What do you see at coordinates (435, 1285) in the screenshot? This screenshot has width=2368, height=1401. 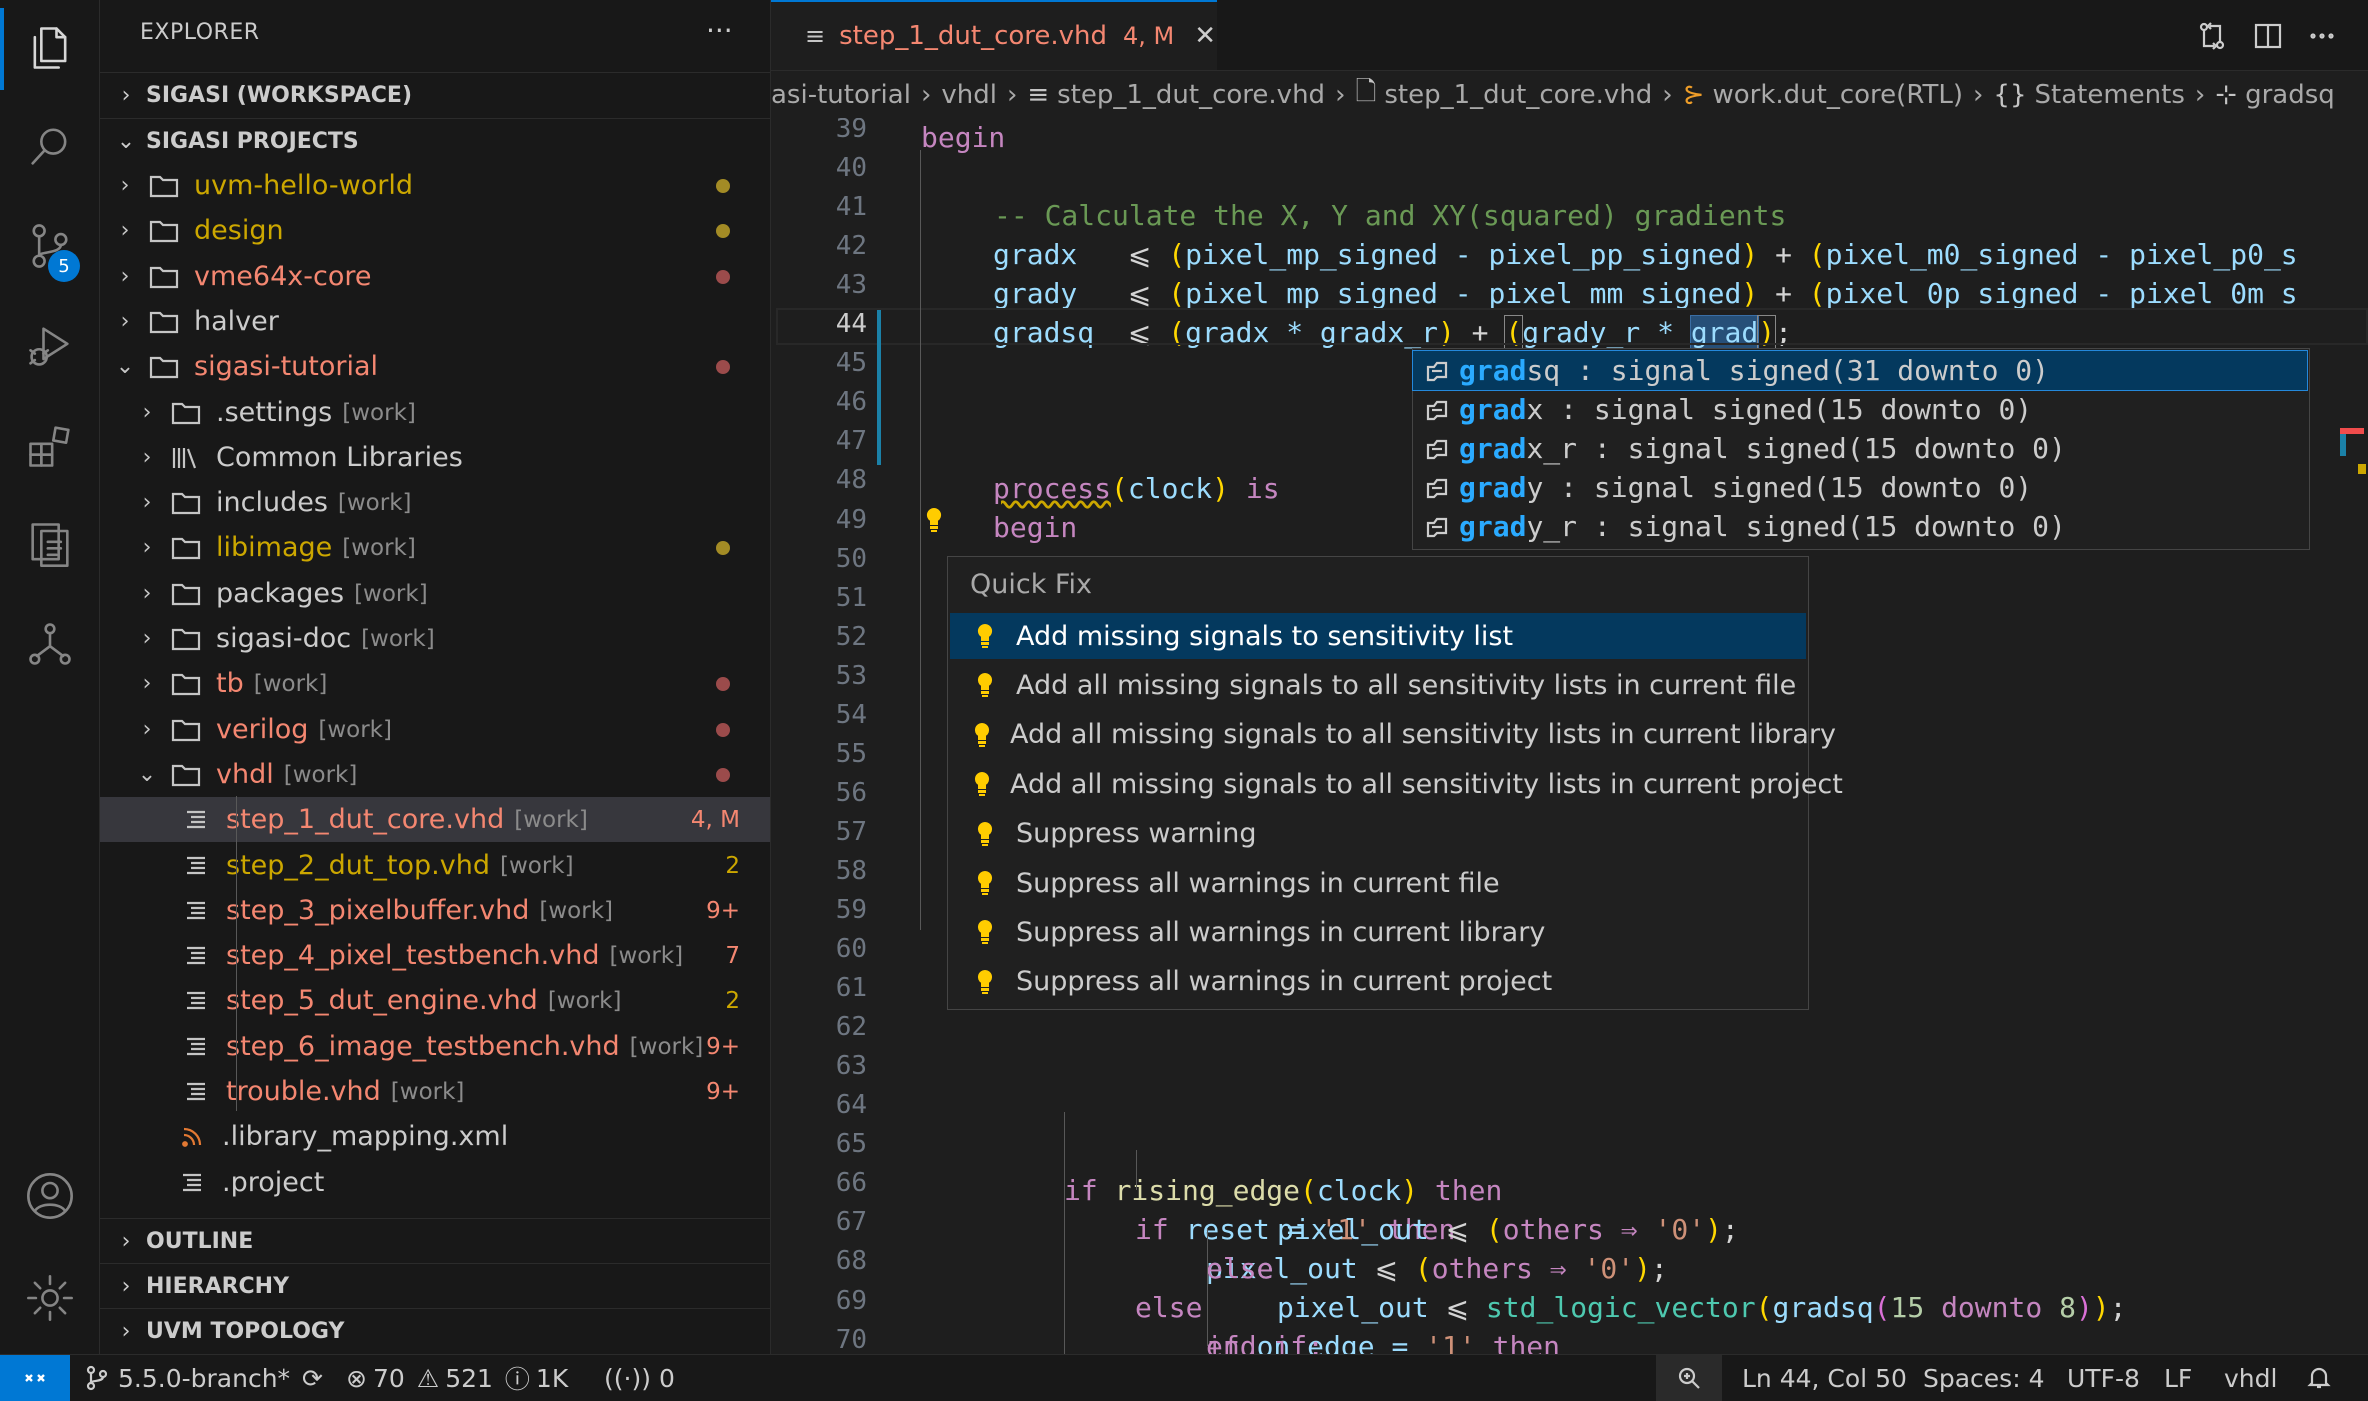 I see `section-hierarchy: › HIERARCHY` at bounding box center [435, 1285].